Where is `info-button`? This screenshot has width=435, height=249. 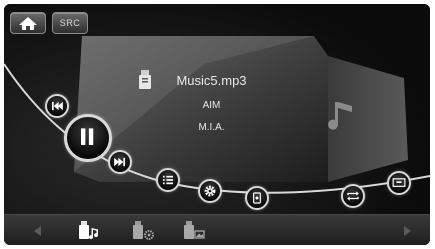 info-button is located at coordinates (257, 198).